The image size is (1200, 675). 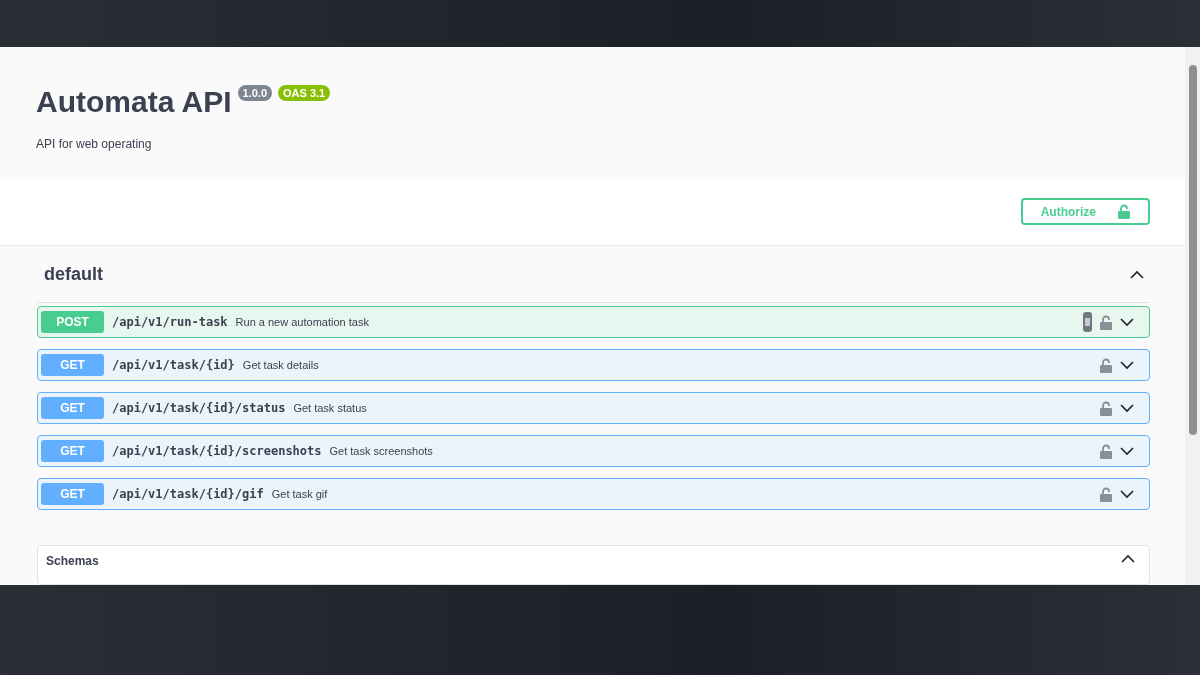 I want to click on endpoint-summary: Get task gif, so click(x=300, y=494).